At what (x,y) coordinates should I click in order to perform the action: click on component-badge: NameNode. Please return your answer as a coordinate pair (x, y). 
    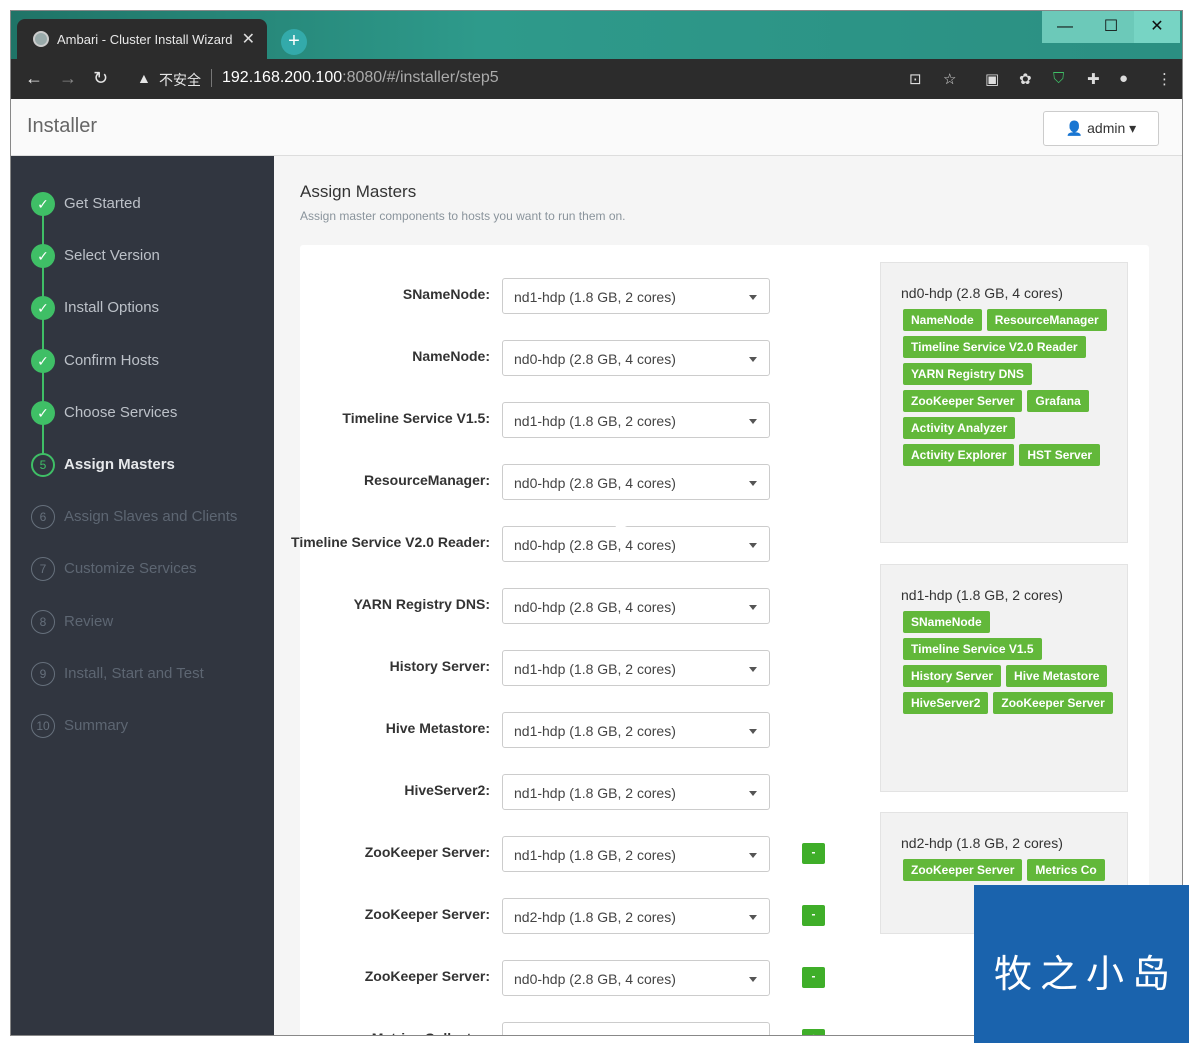
    Looking at the image, I should click on (942, 320).